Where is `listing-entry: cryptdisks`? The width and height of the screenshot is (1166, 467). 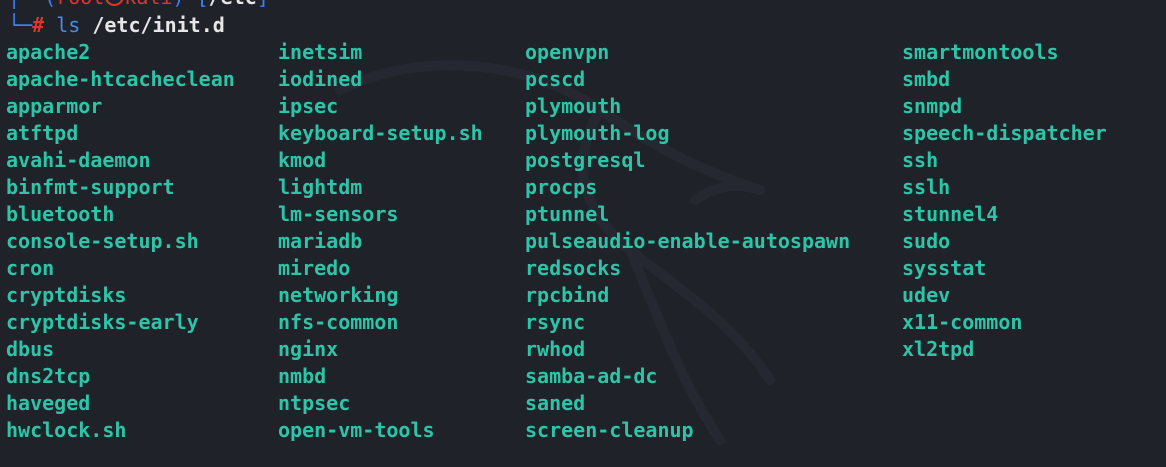
listing-entry: cryptdisks is located at coordinates (66, 295).